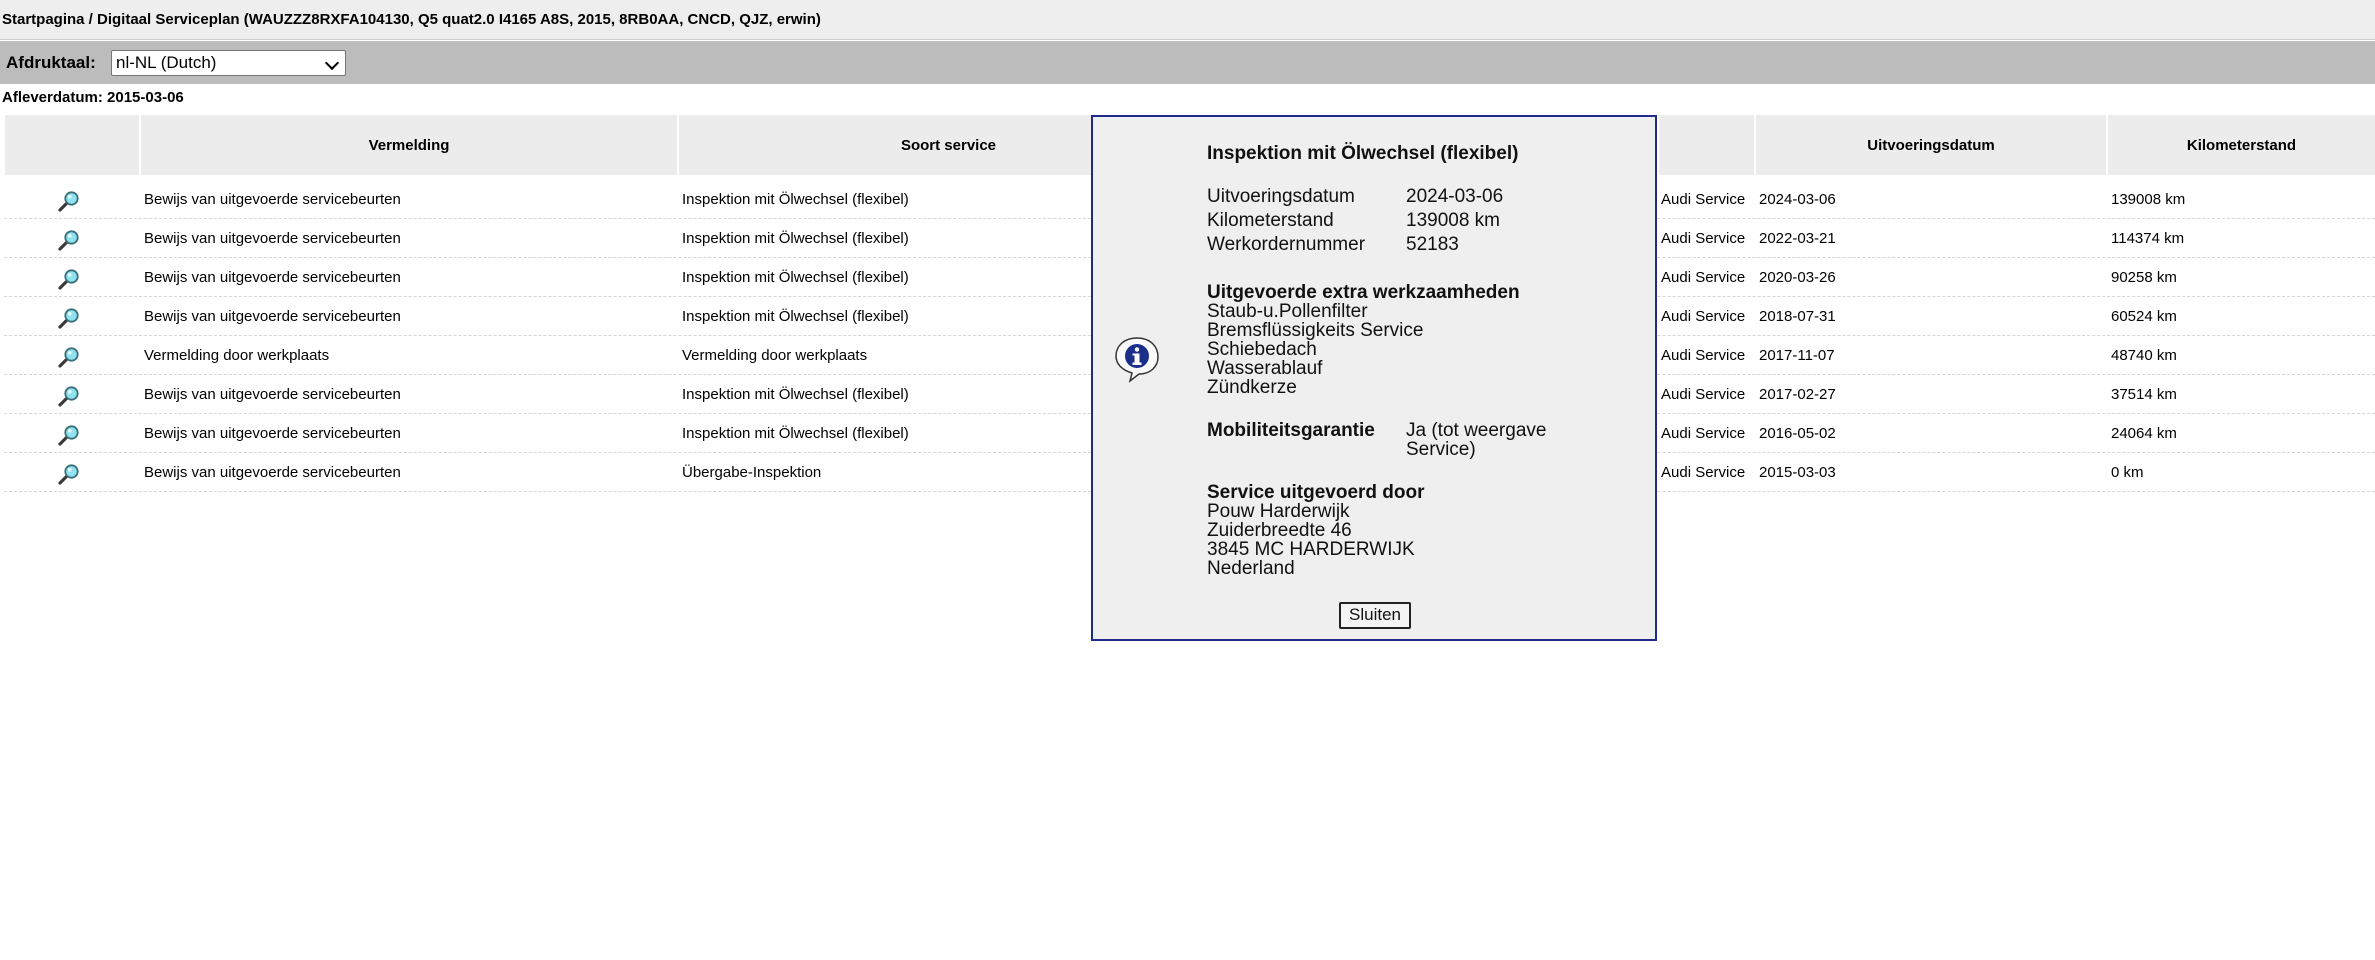 The image size is (2375, 960). Describe the element at coordinates (1251, 568) in the screenshot. I see `address-line: Nederland` at that location.